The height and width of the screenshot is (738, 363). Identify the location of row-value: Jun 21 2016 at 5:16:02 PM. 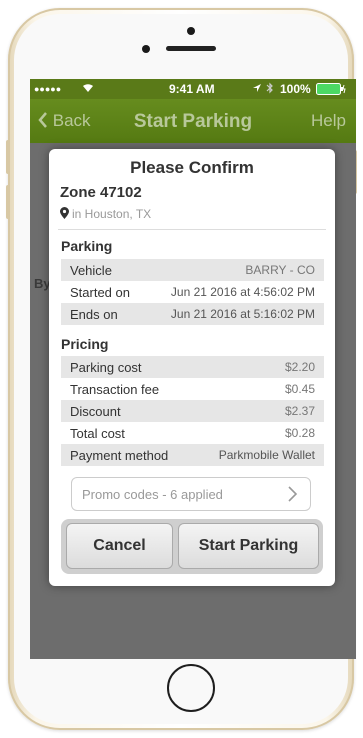
(242, 314).